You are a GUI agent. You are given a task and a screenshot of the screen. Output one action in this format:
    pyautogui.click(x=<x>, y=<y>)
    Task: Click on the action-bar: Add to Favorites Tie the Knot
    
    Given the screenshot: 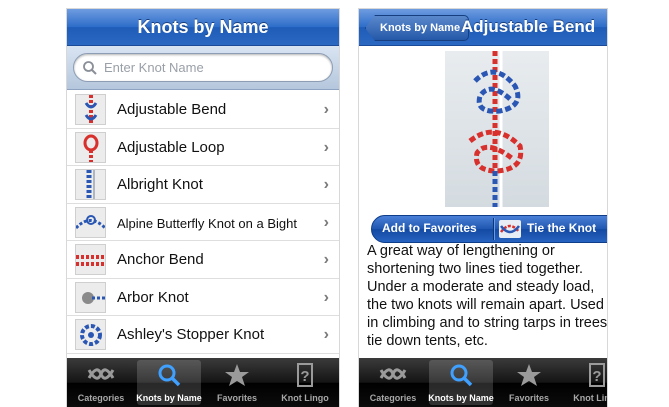 What is the action you would take?
    pyautogui.click(x=489, y=229)
    